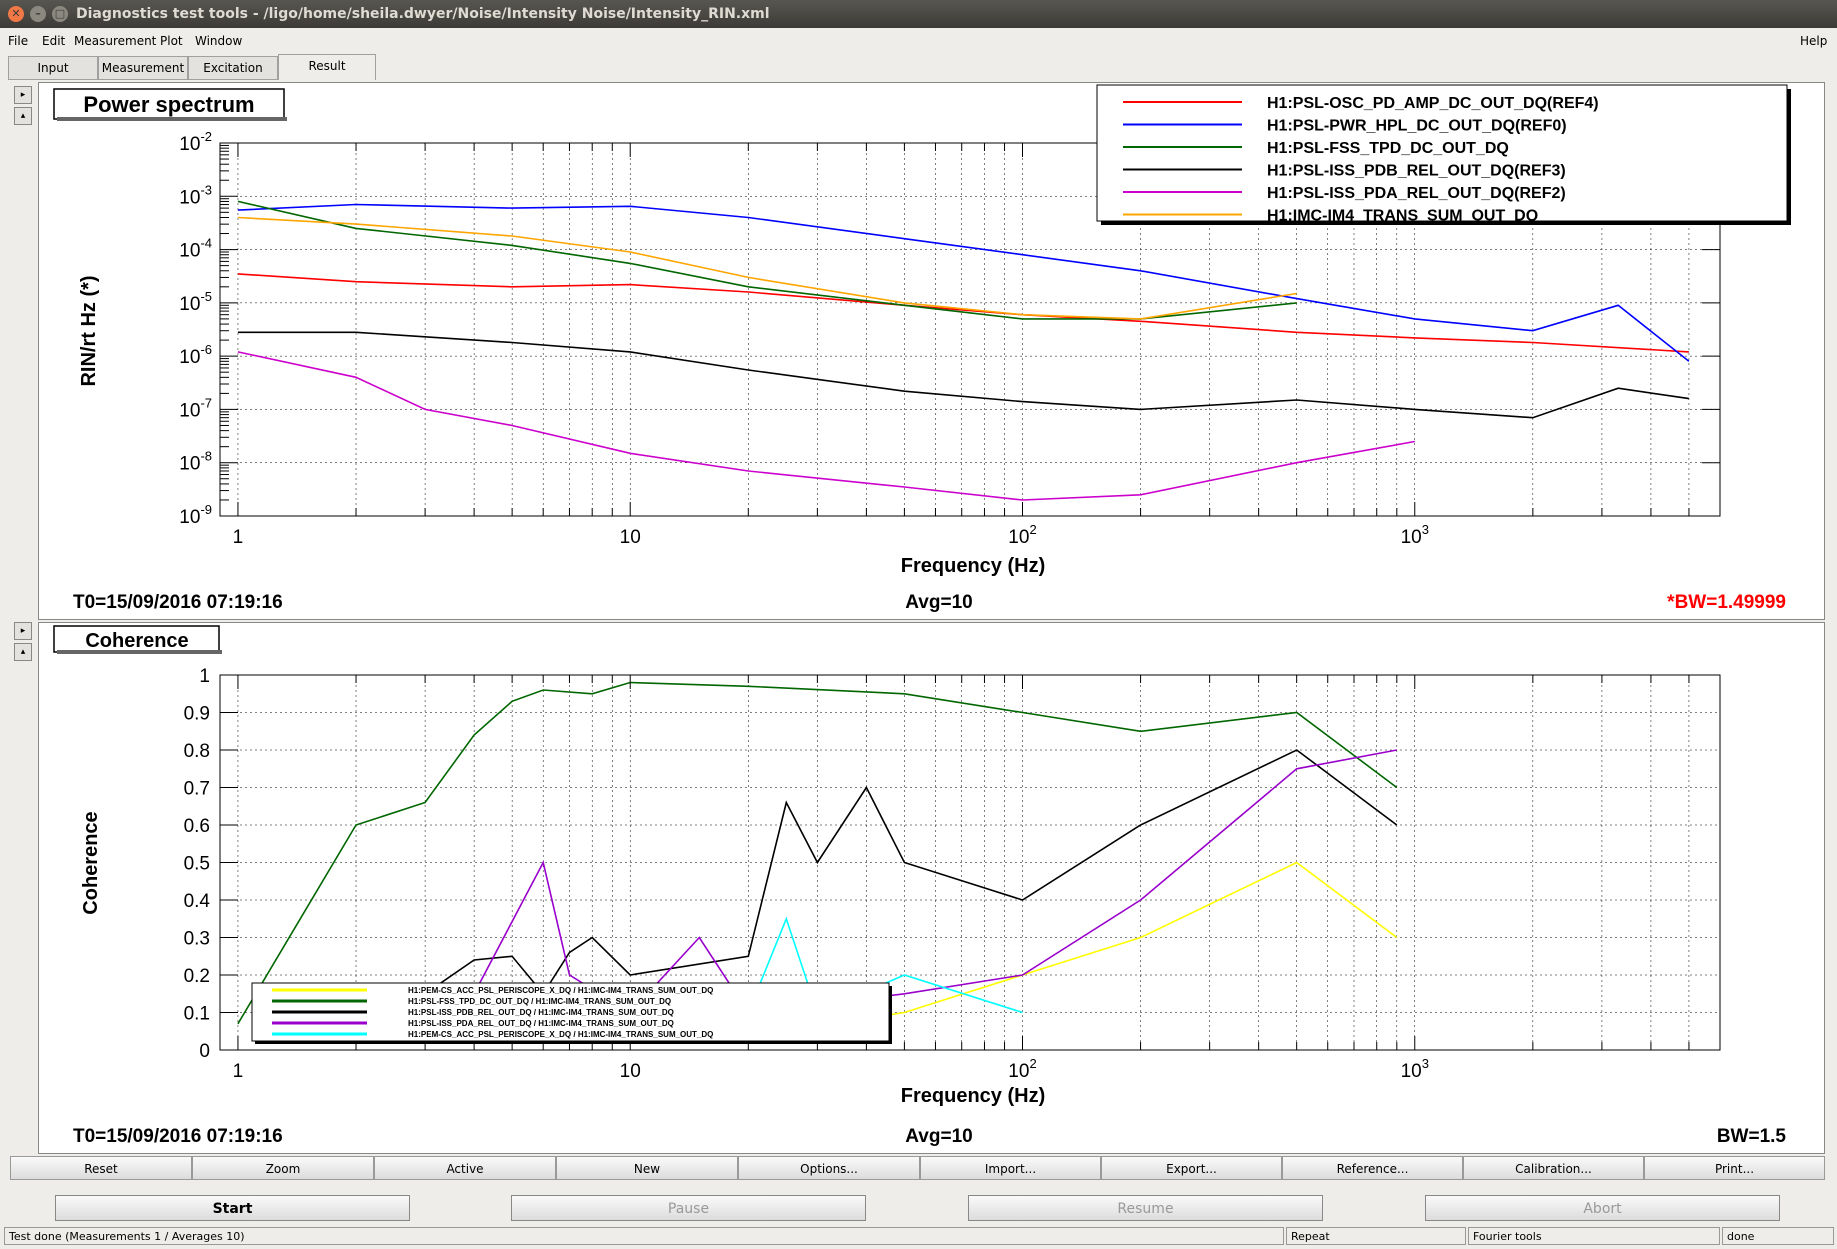 The image size is (1837, 1249). Describe the element at coordinates (197, 751) in the screenshot. I see `y-tick-label: 0.8` at that location.